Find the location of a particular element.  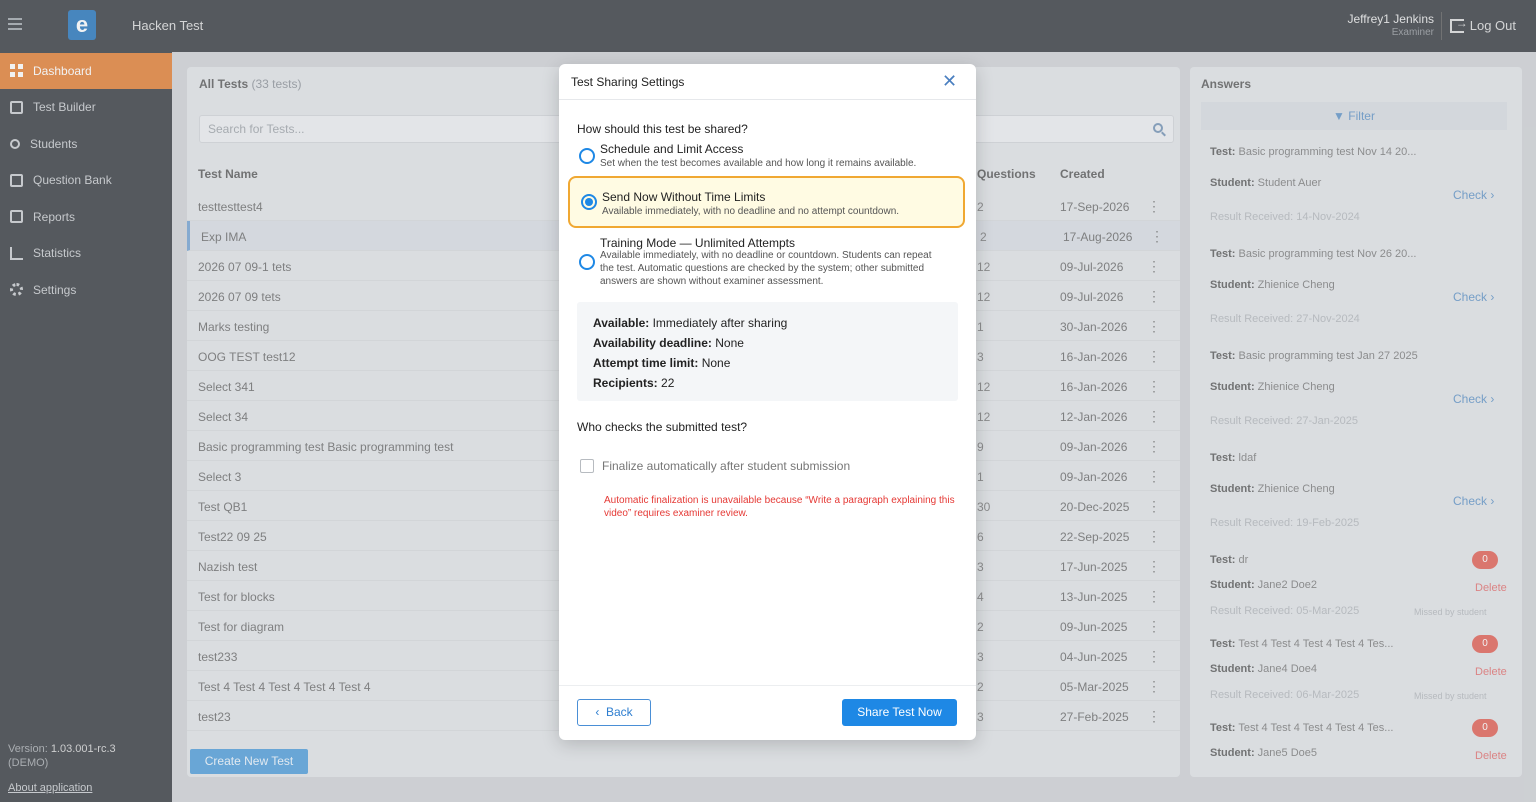

option-title: Schedule and Limit Access is located at coordinates (672, 149).